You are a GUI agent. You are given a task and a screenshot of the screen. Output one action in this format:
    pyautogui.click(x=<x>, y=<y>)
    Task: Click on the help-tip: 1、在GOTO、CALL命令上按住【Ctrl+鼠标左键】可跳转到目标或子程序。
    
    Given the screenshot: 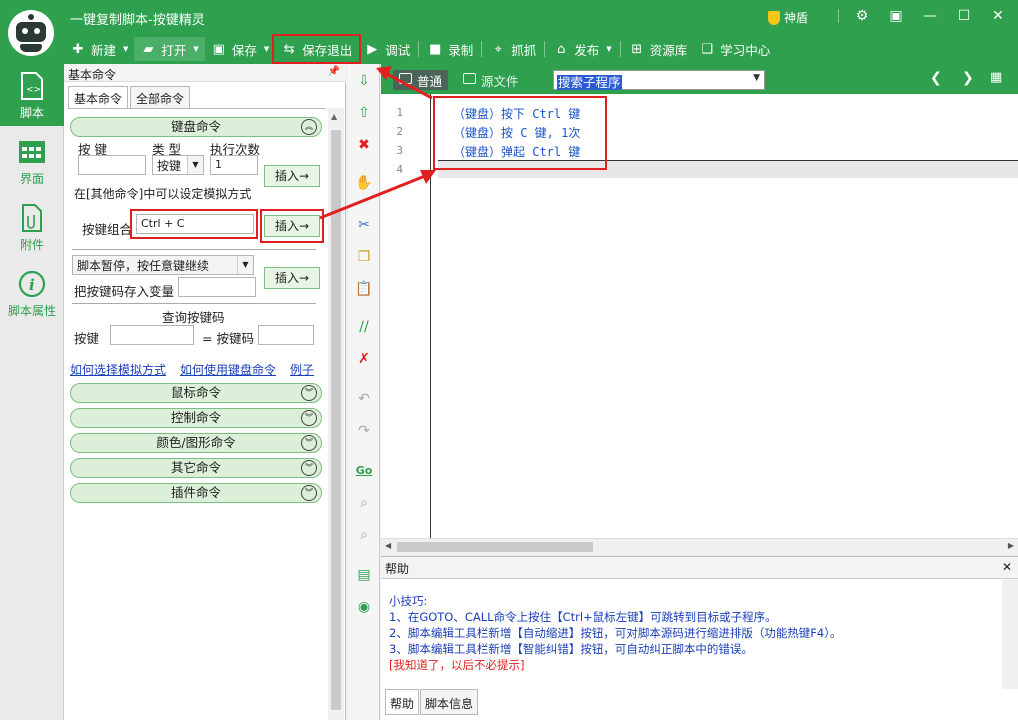 What is the action you would take?
    pyautogui.click(x=583, y=617)
    